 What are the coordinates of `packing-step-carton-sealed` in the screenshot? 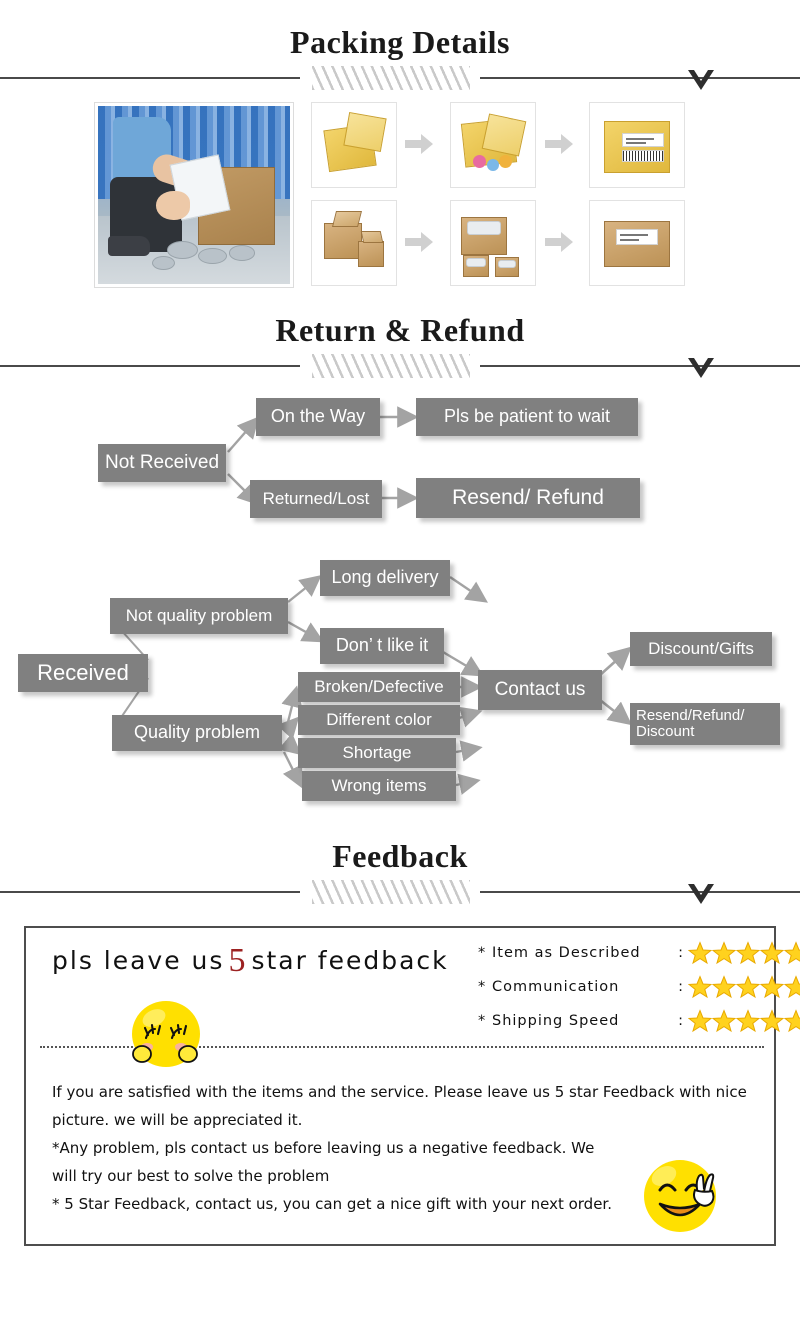 It's located at (637, 243).